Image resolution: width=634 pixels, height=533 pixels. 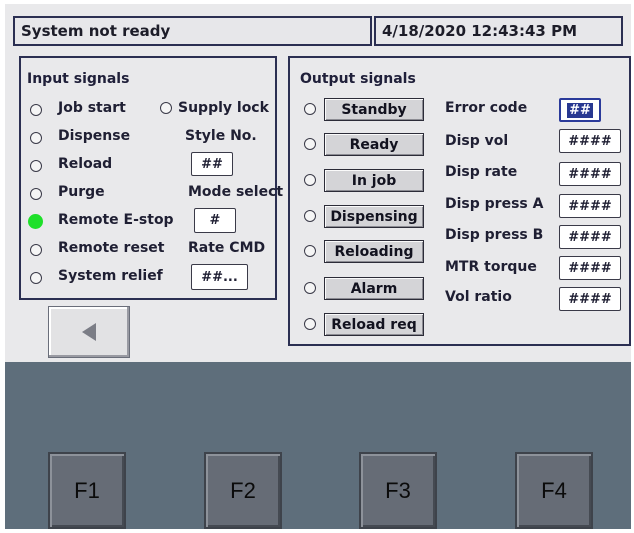 I want to click on dispensing-indicator, so click(x=310, y=216).